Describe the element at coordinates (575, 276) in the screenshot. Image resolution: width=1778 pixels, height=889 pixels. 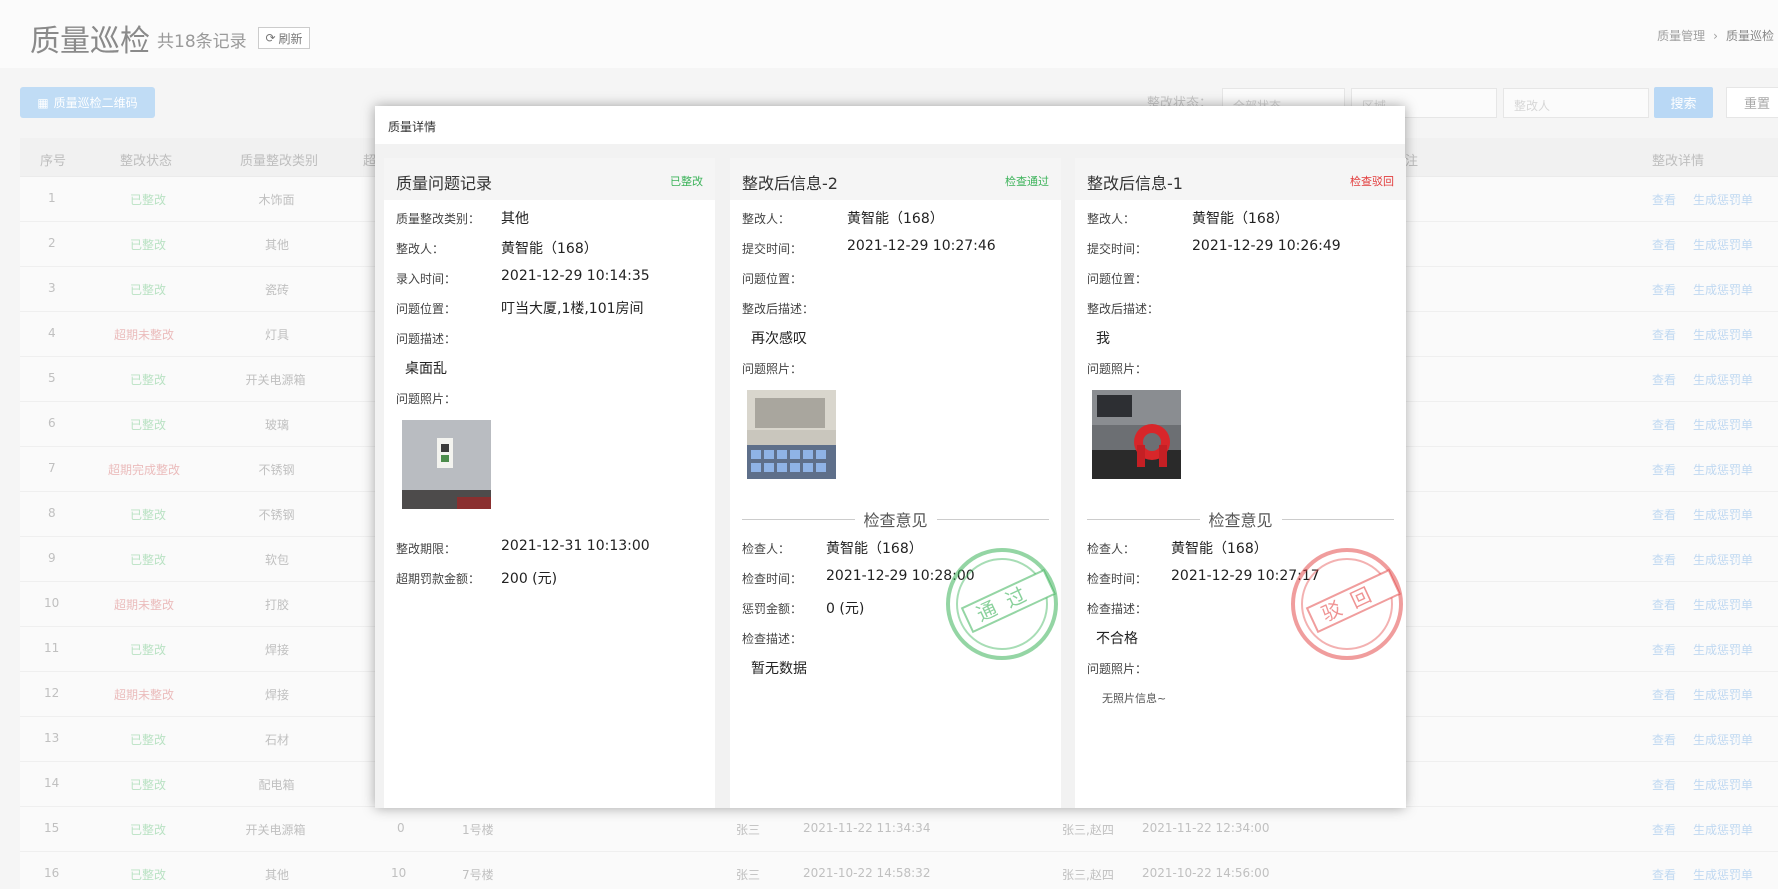
I see `value-entry-time: 2021-12-29 10:14:35` at that location.